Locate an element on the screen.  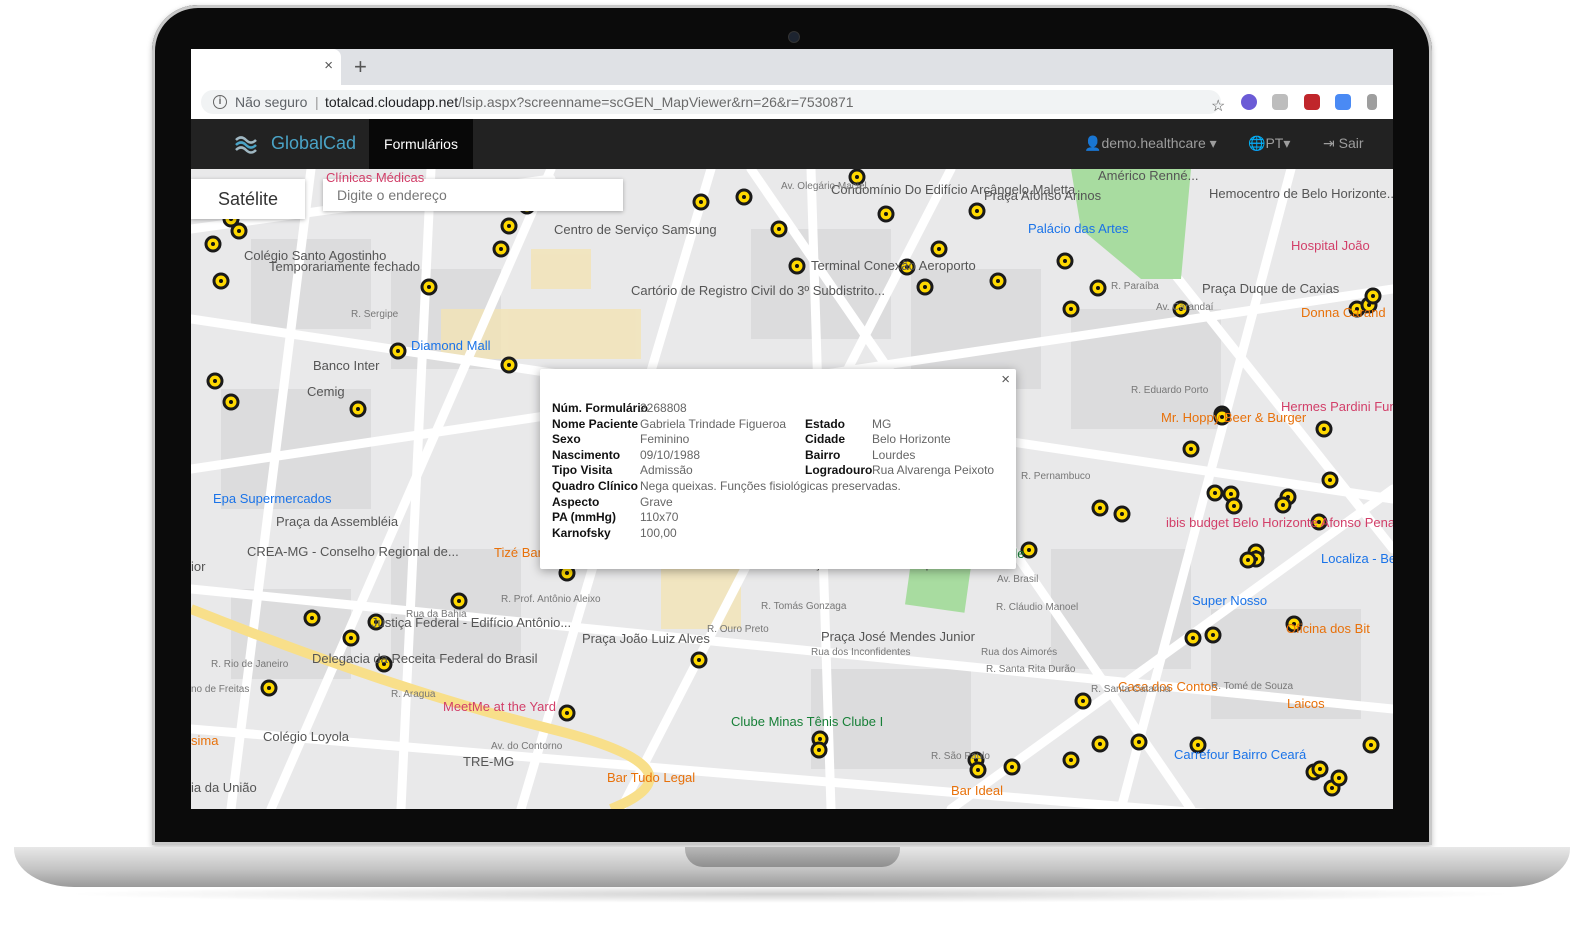
map-place-label: Carrefour Bairro Ceará is located at coordinates (1240, 755).